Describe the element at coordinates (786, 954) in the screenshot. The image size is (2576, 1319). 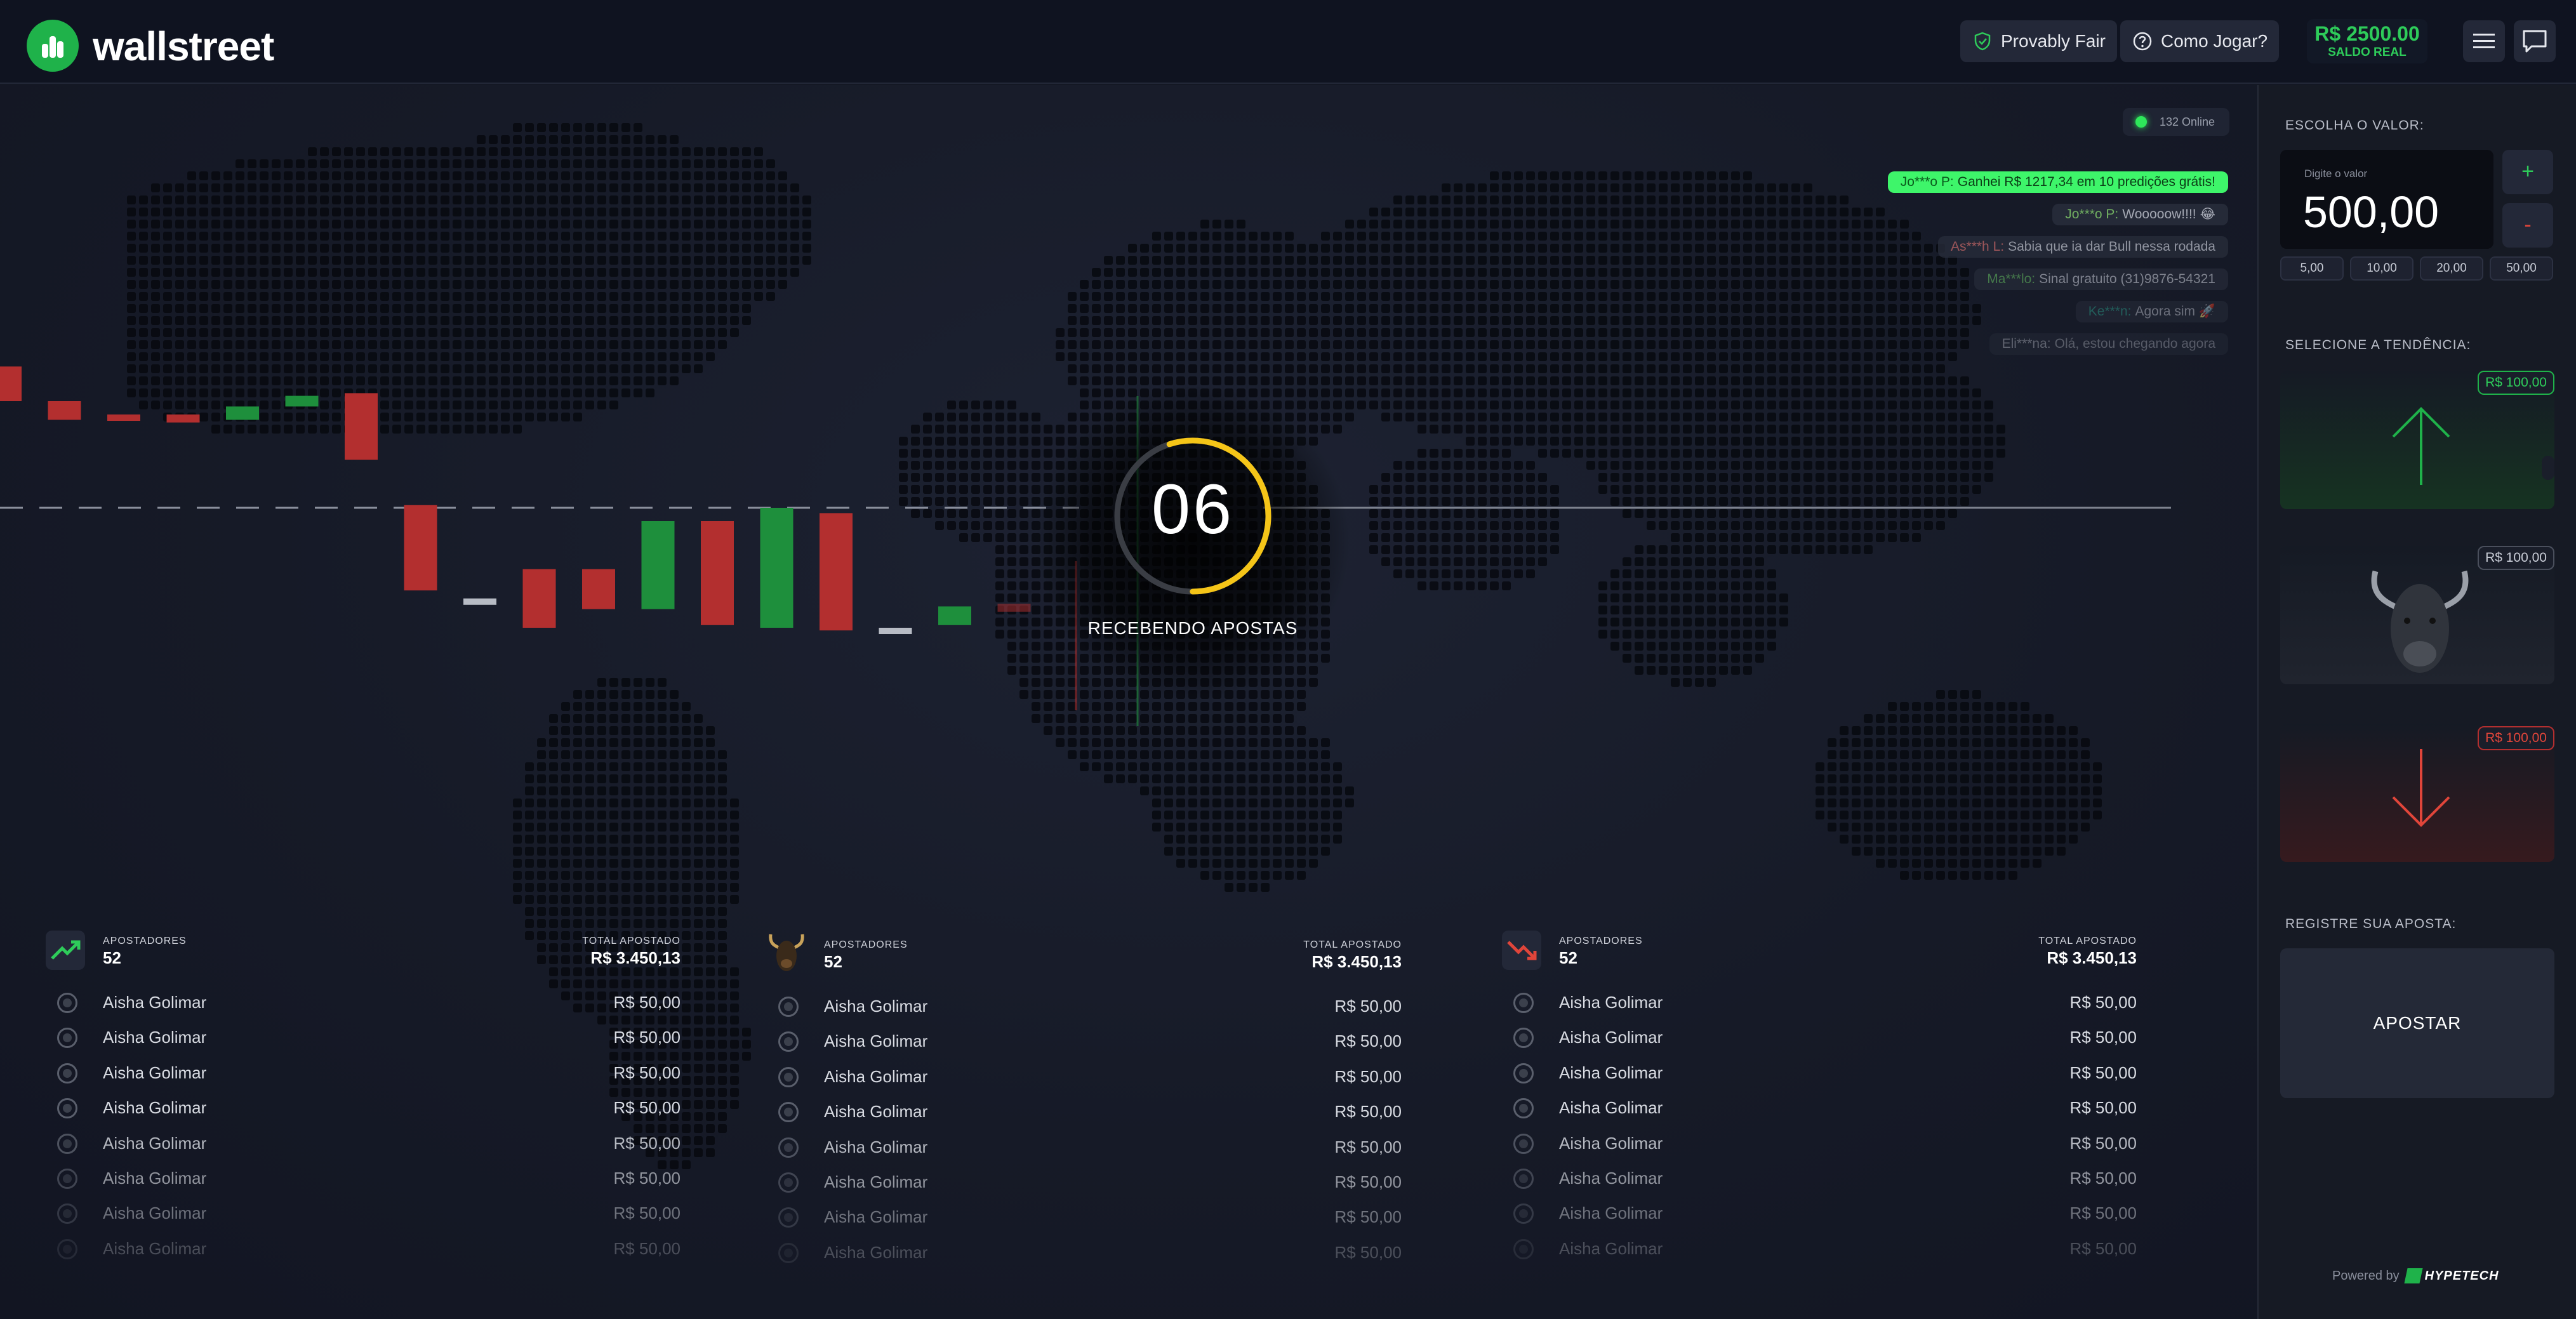
I see `bull-icon` at that location.